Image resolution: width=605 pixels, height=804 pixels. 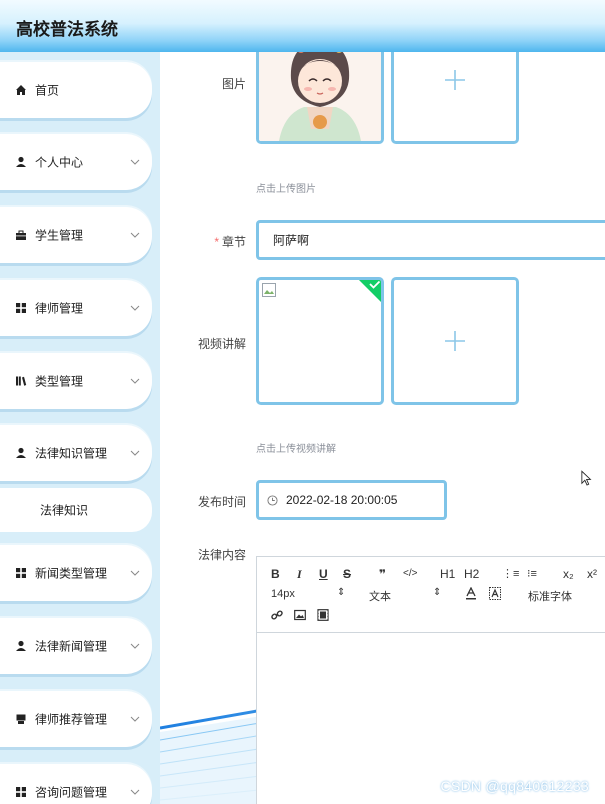 I want to click on app-title: 高校普法系统, so click(x=67, y=29).